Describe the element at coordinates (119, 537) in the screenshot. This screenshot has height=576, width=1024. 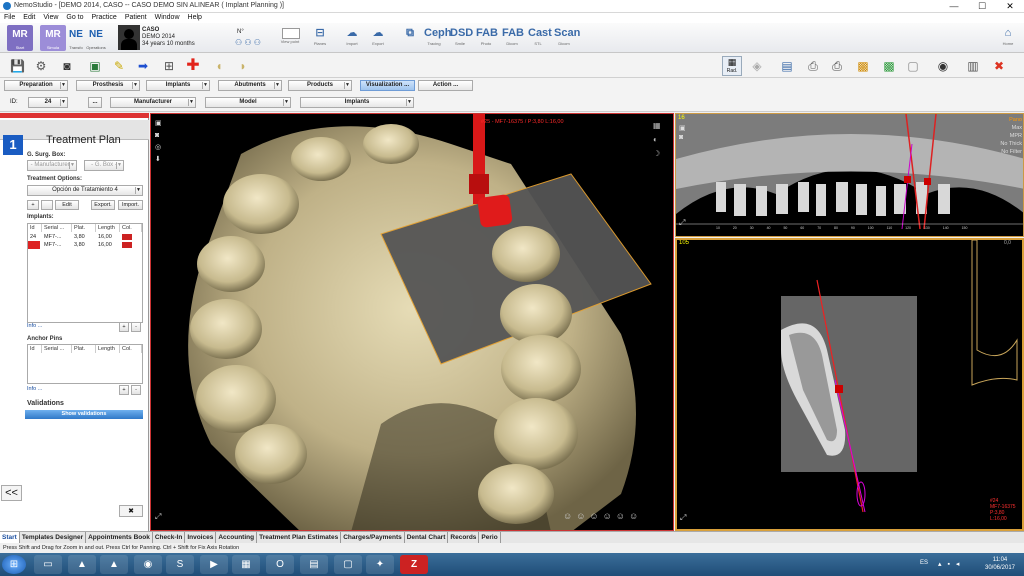
I see `tab-appointments-book: Appointments Book` at that location.